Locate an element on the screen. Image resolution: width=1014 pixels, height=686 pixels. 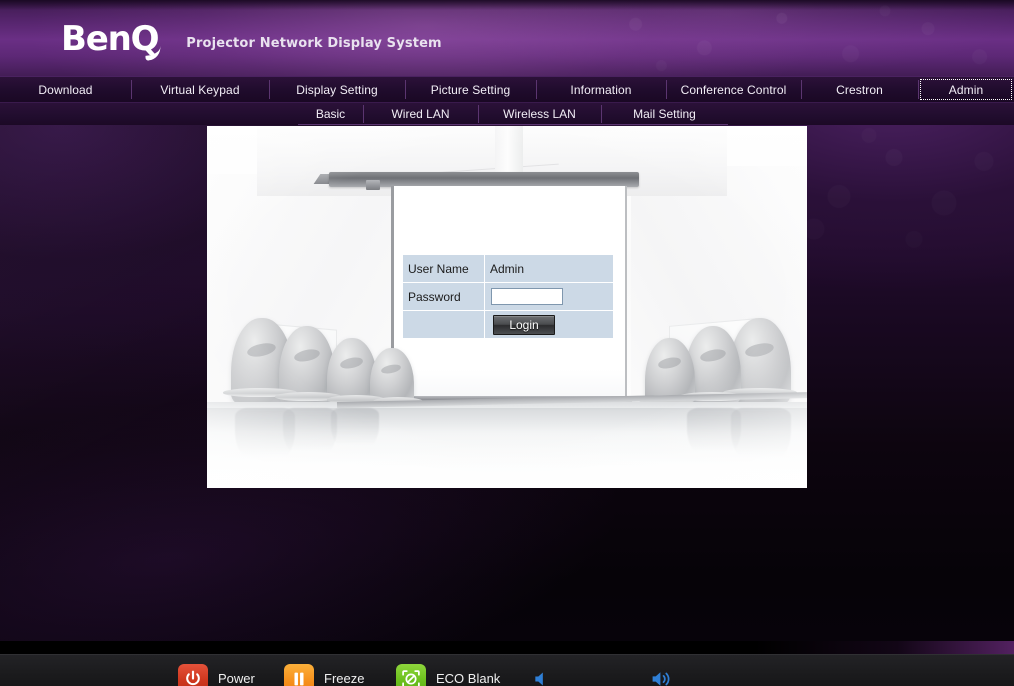
subtab-label: Wired LAN is located at coordinates (420, 114).